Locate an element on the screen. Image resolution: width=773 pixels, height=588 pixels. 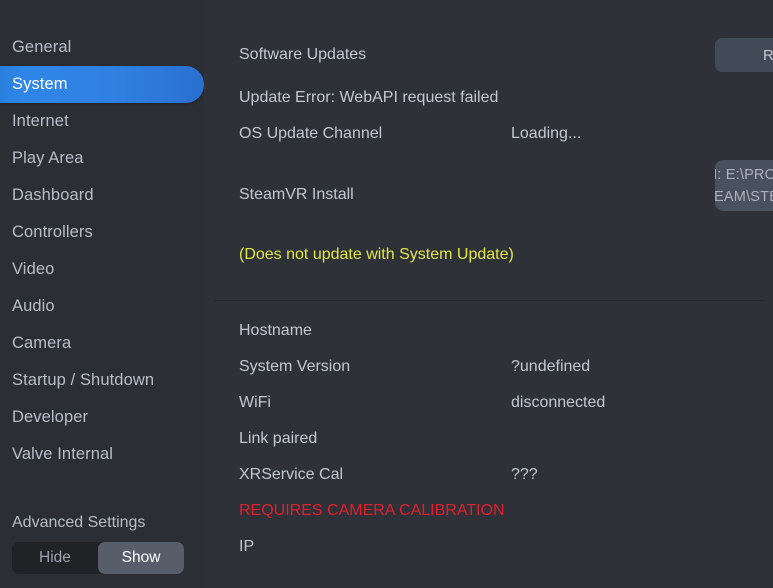
system-version-value: ?undefined is located at coordinates (551, 366).